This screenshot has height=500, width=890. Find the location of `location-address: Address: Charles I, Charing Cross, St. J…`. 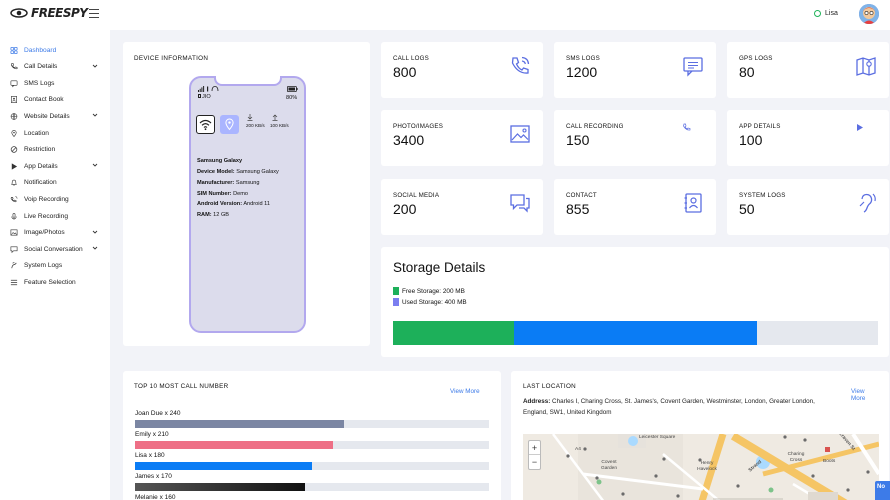

location-address: Address: Charles I, Charing Cross, St. J… is located at coordinates (678, 407).